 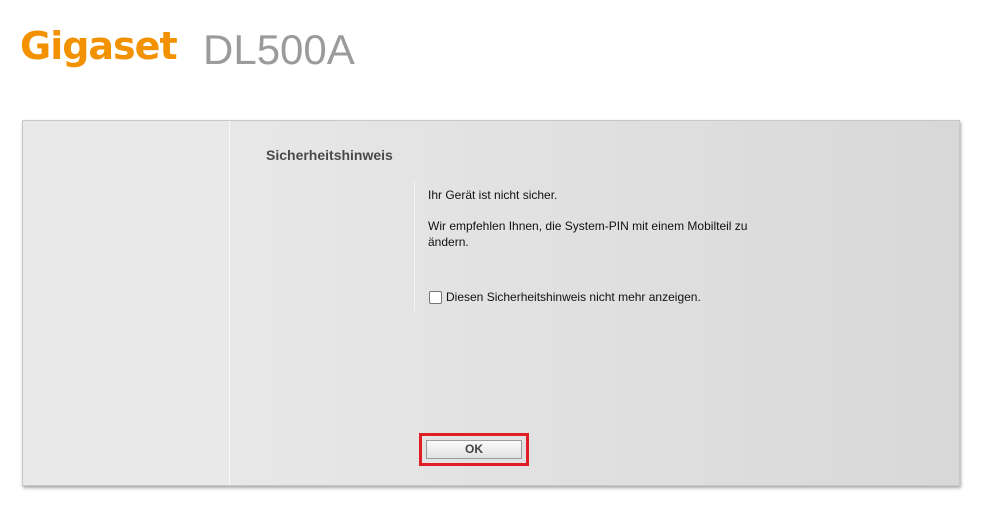 What do you see at coordinates (493, 195) in the screenshot?
I see `message-insecure: Ihr Gerät ist nicht sicher.` at bounding box center [493, 195].